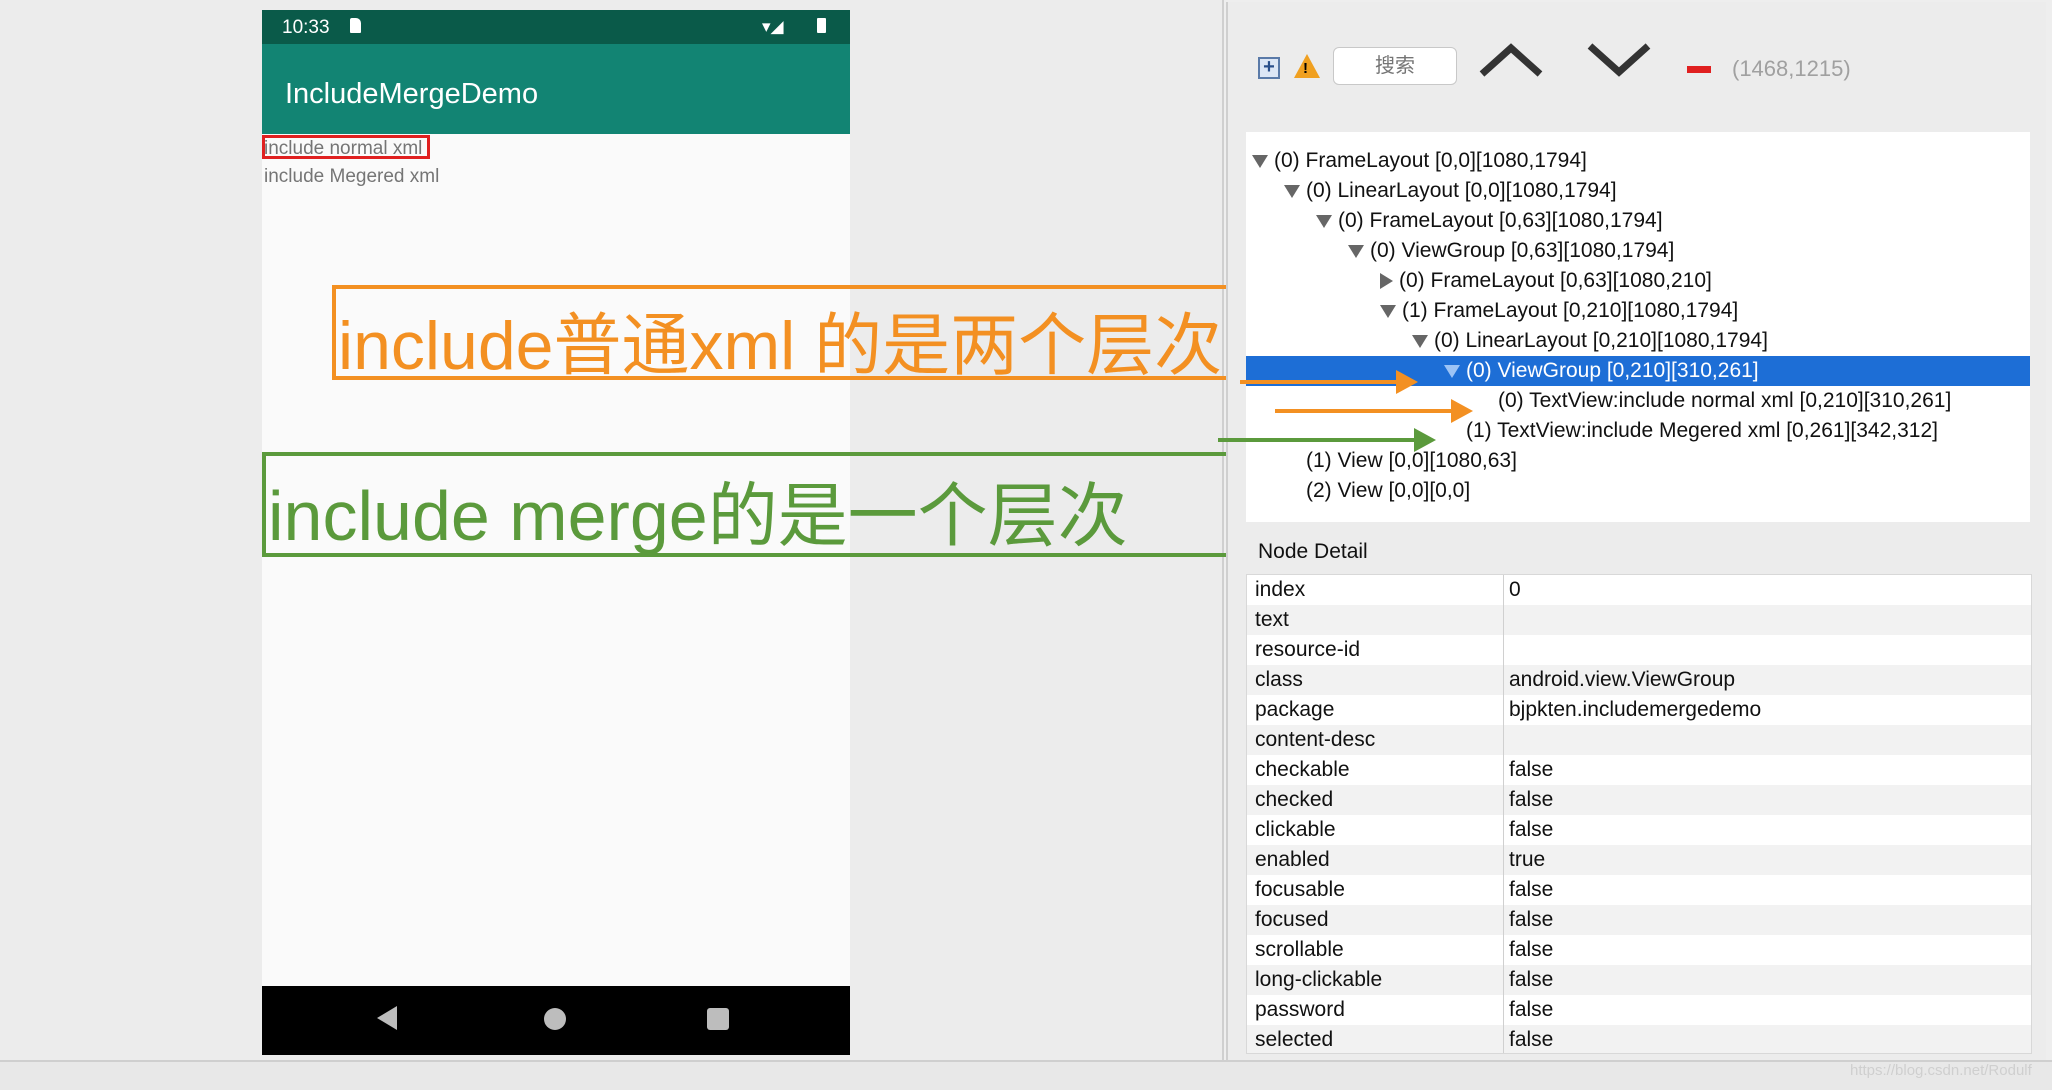 The width and height of the screenshot is (2052, 1090). I want to click on detail-key: password, so click(1300, 1009).